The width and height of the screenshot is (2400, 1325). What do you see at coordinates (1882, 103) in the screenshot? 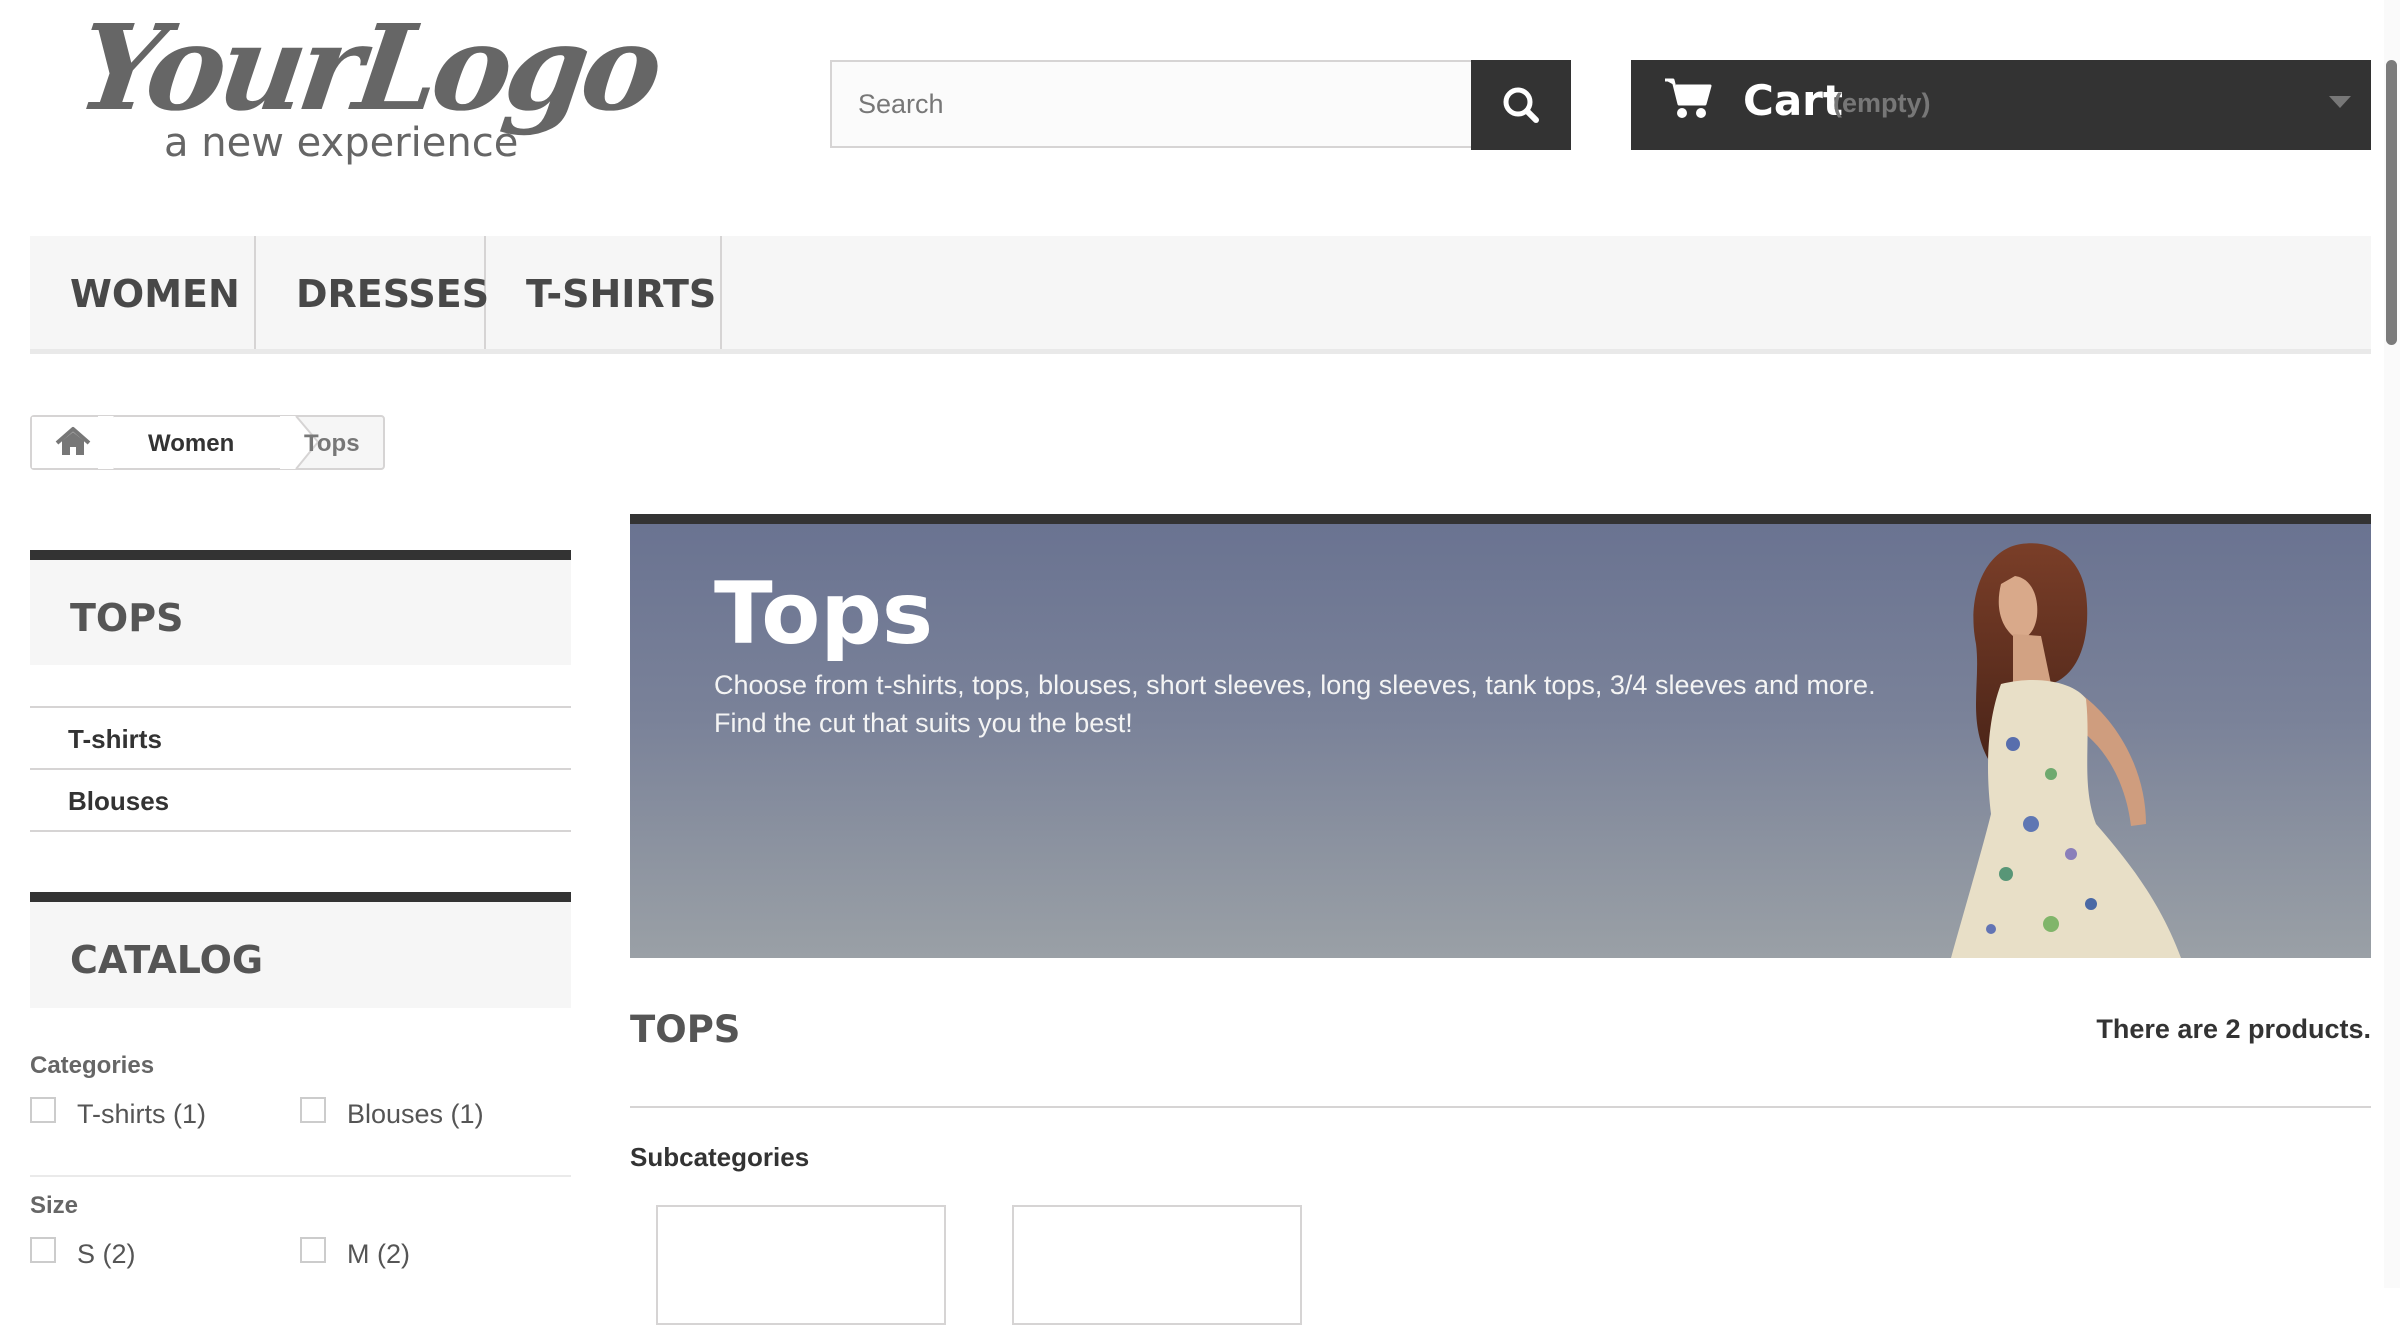
I see `cart-status: (empty)` at bounding box center [1882, 103].